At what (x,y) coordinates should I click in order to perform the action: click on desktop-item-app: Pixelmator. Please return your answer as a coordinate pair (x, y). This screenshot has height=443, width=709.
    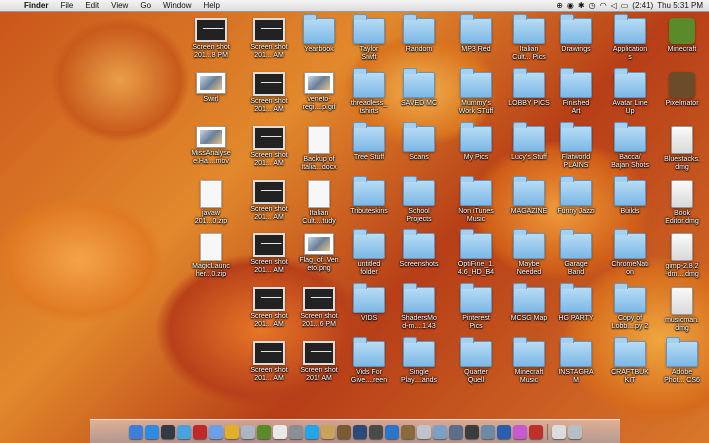
    Looking at the image, I should click on (681, 90).